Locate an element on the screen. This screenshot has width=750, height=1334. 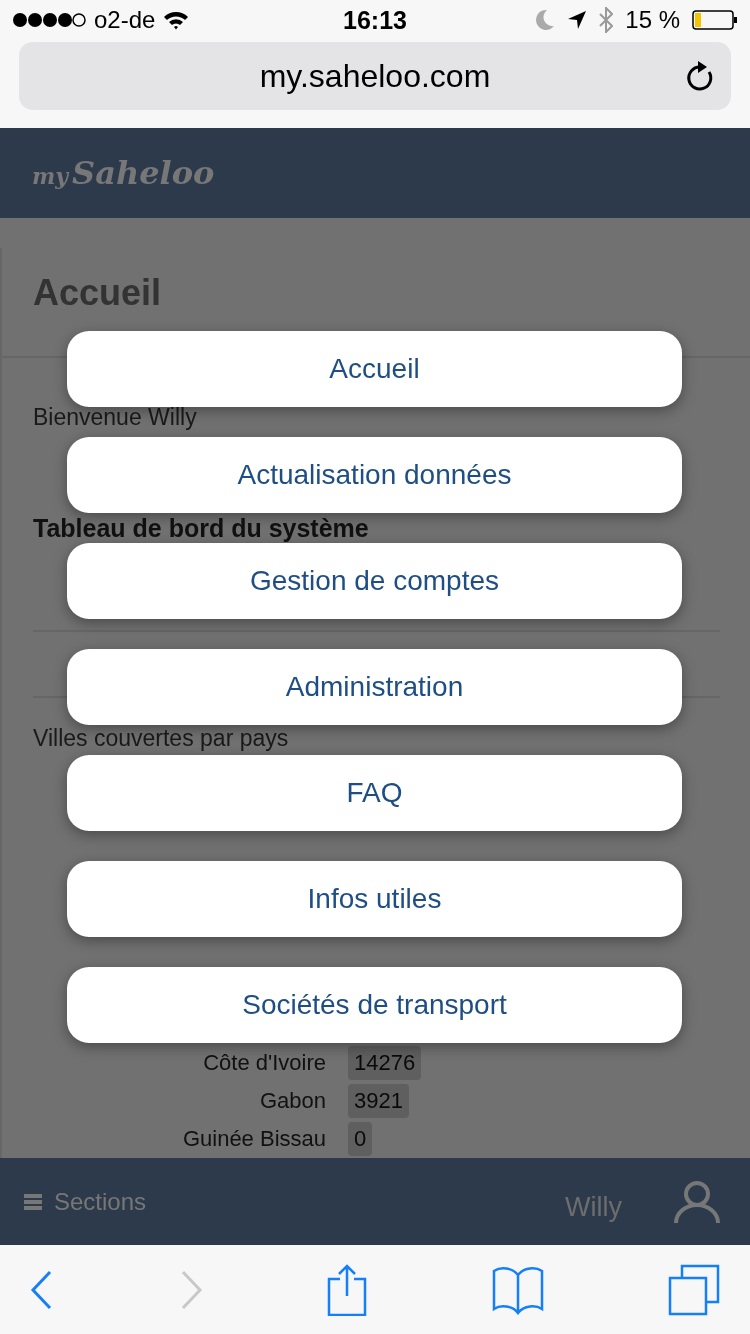
menu-button: Actualisation données is located at coordinates (374, 475).